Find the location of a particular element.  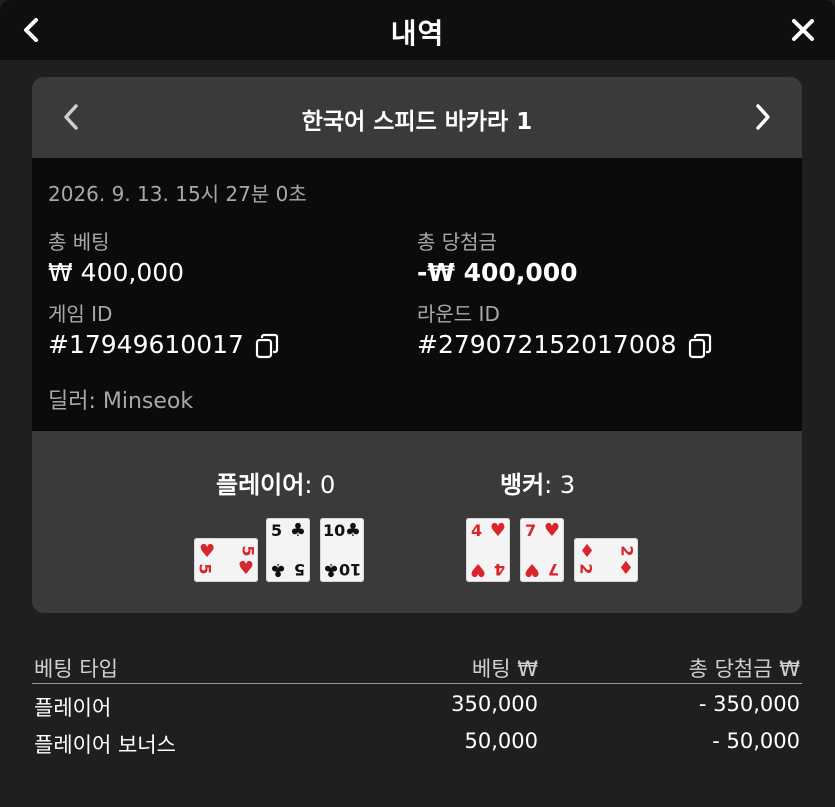

total-bet-label: 총 베팅 is located at coordinates (79, 242).